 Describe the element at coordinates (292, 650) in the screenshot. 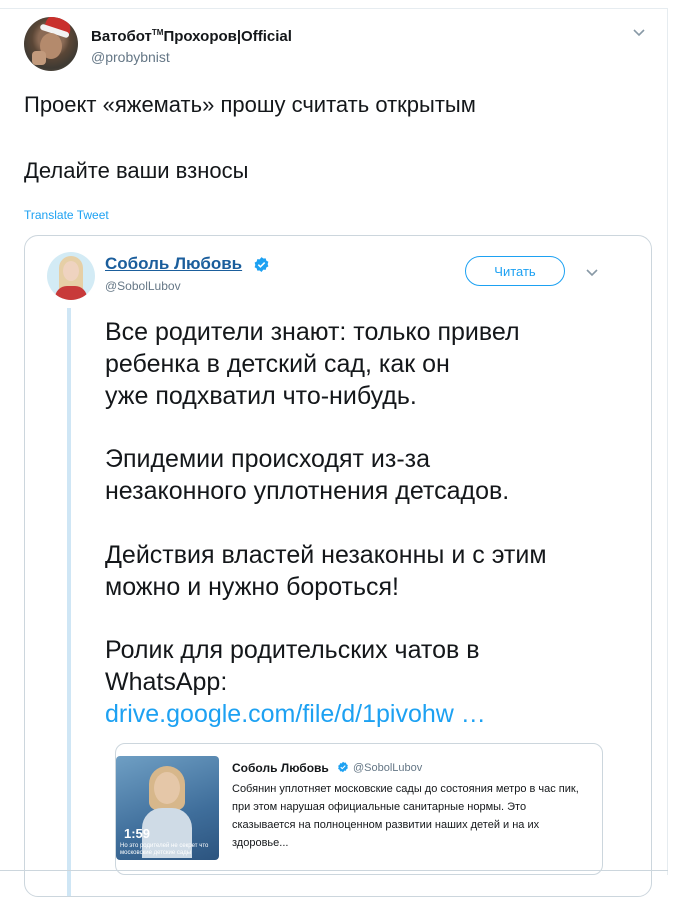

I see `quoted-text-line: Ролик для родительских чатов в` at that location.